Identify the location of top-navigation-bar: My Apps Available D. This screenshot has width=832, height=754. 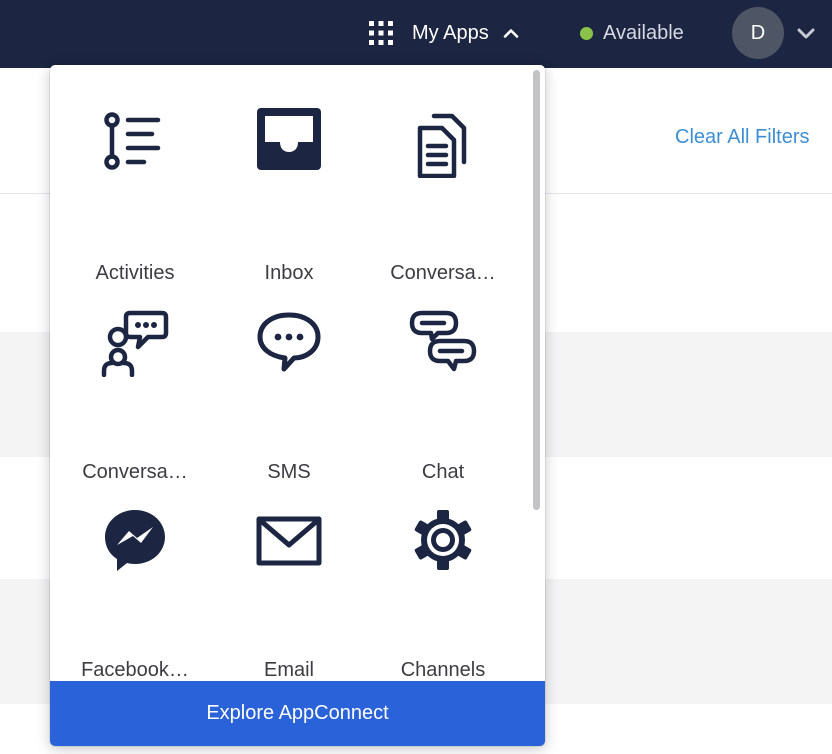
(416, 34).